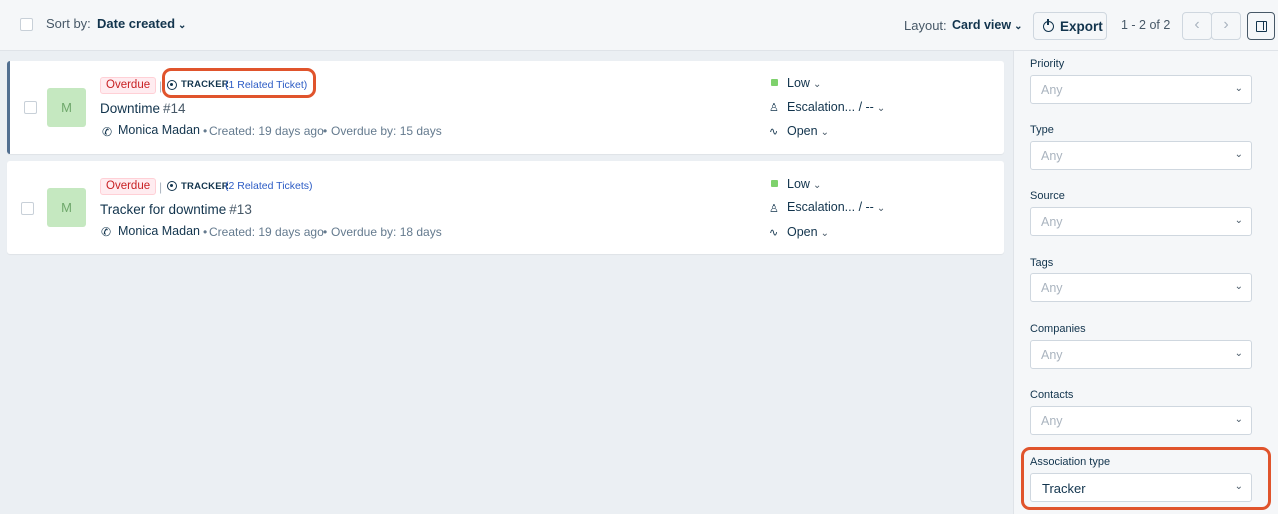 This screenshot has width=1278, height=514. Describe the element at coordinates (1141, 354) in the screenshot. I see `filter-companies-select: Any ⌄` at that location.